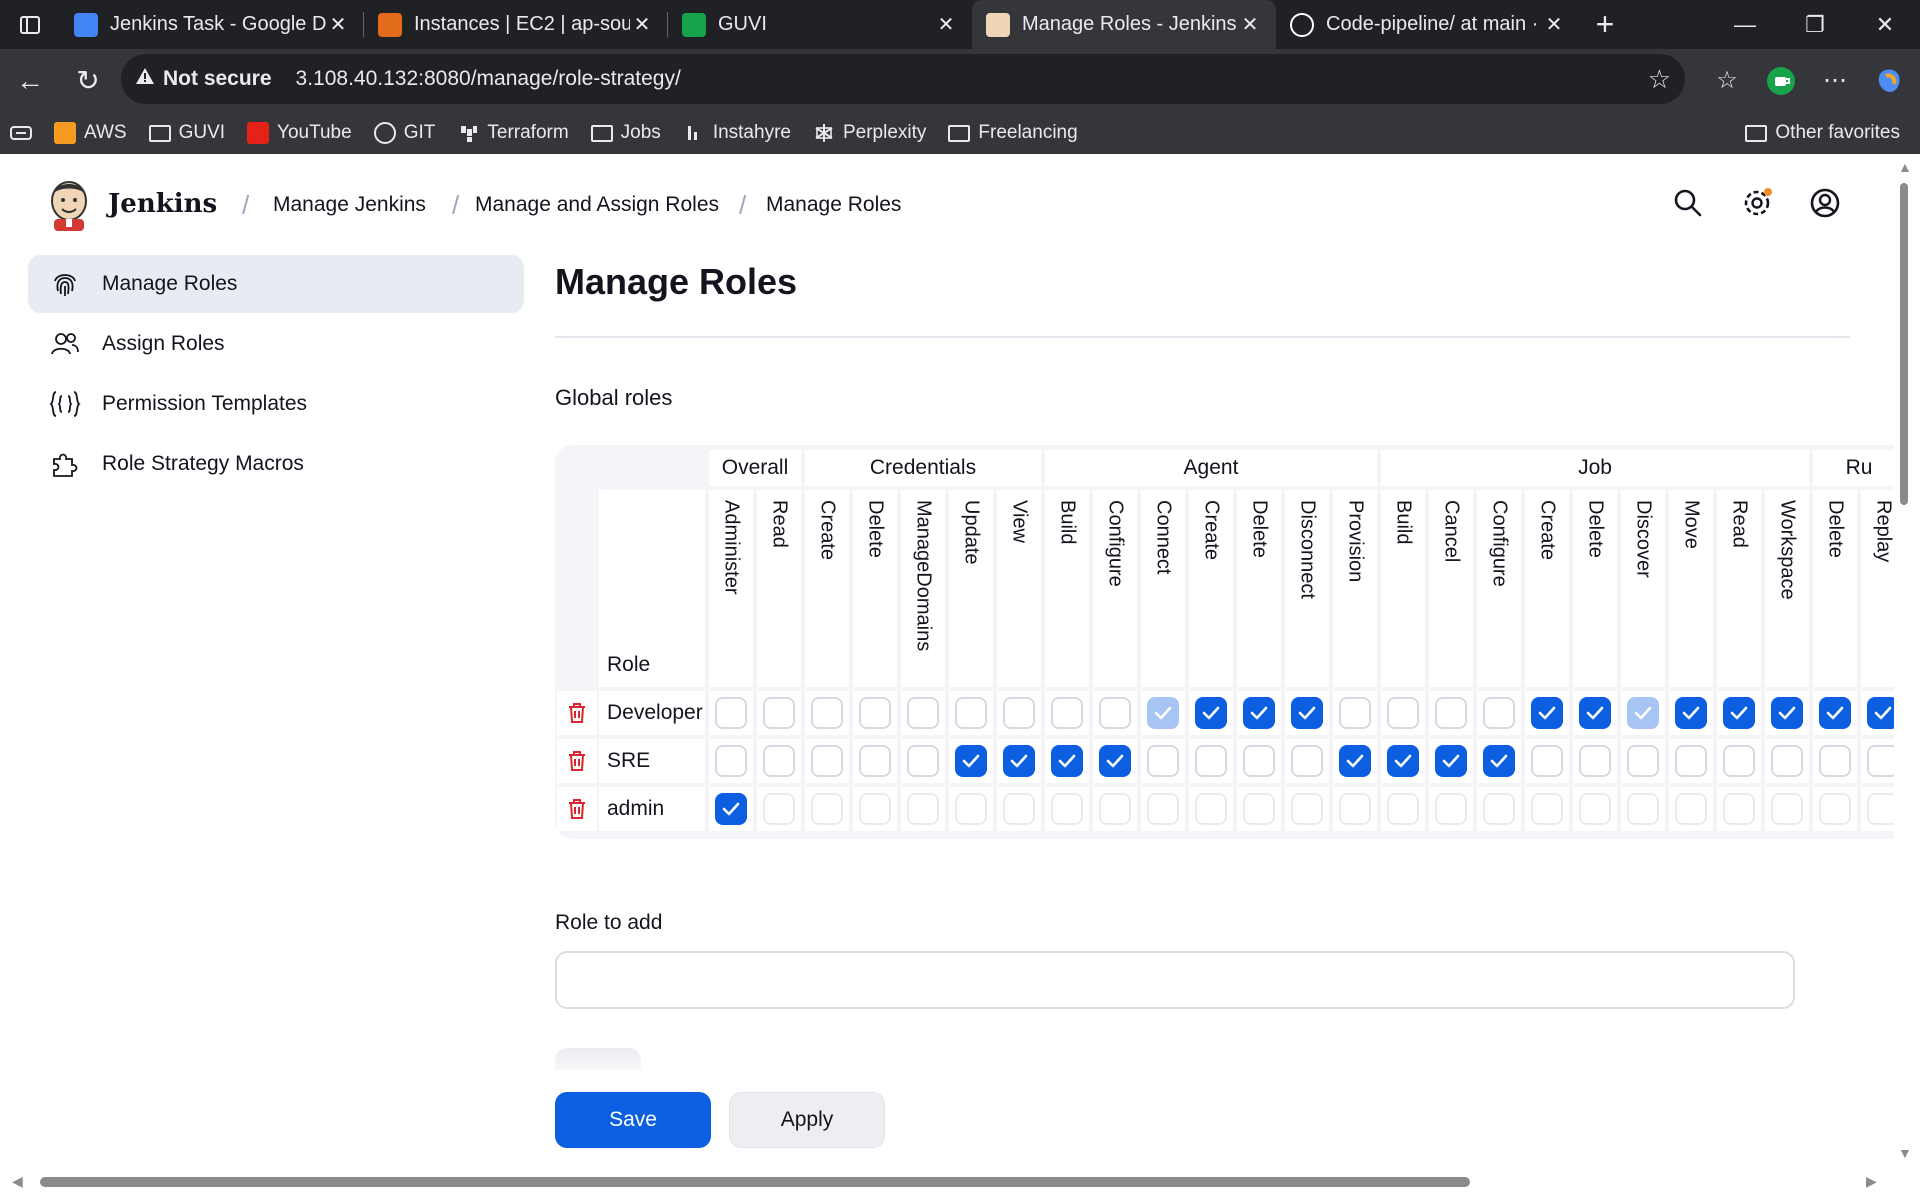  What do you see at coordinates (1815, 24) in the screenshot?
I see `restore-icon: ❐` at bounding box center [1815, 24].